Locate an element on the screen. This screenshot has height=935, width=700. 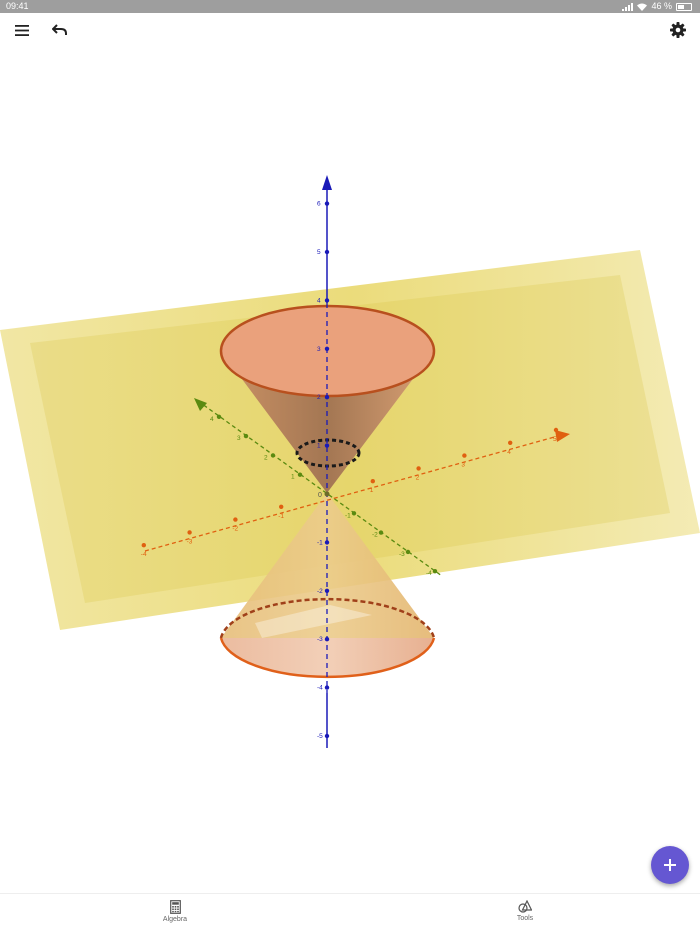
x-axis-tick-label: -3 is located at coordinates (190, 541).